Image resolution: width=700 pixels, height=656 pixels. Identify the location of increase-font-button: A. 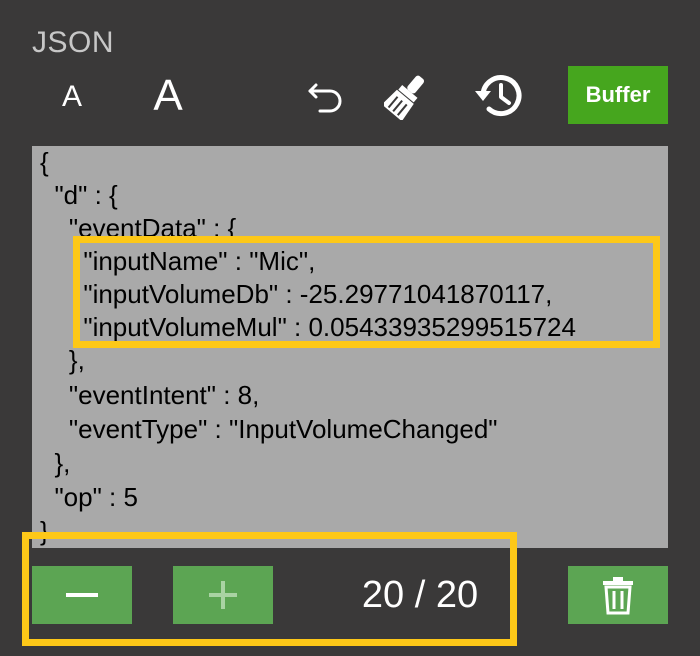
(168, 96).